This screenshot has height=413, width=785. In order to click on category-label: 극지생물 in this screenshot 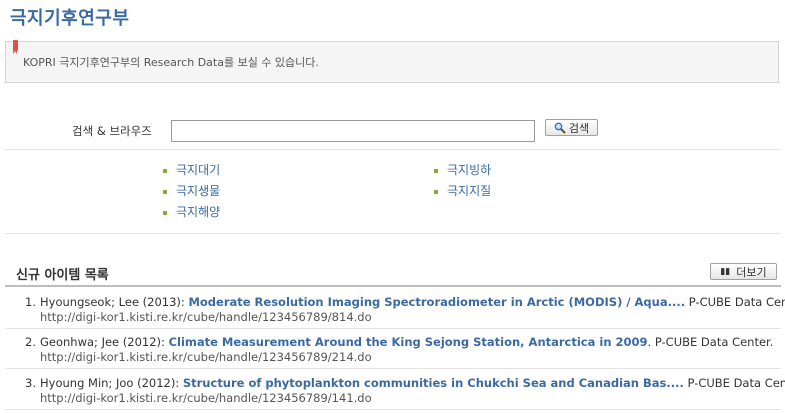, I will do `click(198, 191)`.